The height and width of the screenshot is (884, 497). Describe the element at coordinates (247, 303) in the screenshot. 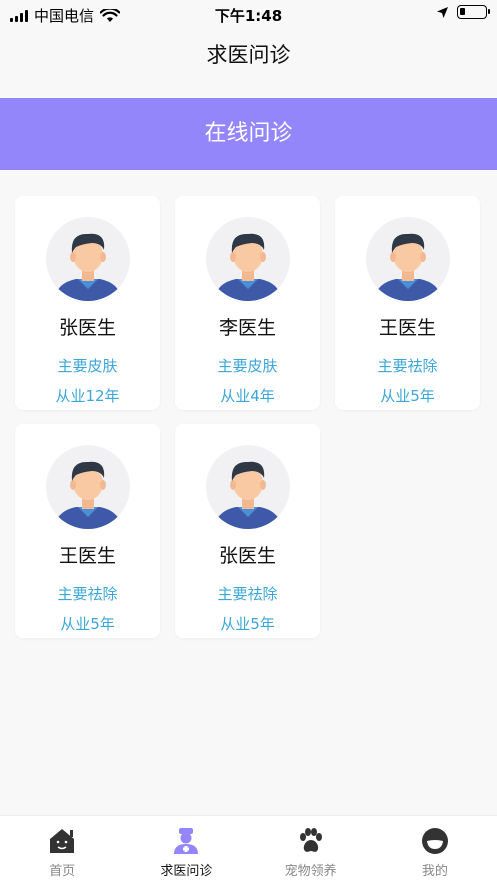

I see `doctor-card: 李医生主要皮肤从业4年` at that location.